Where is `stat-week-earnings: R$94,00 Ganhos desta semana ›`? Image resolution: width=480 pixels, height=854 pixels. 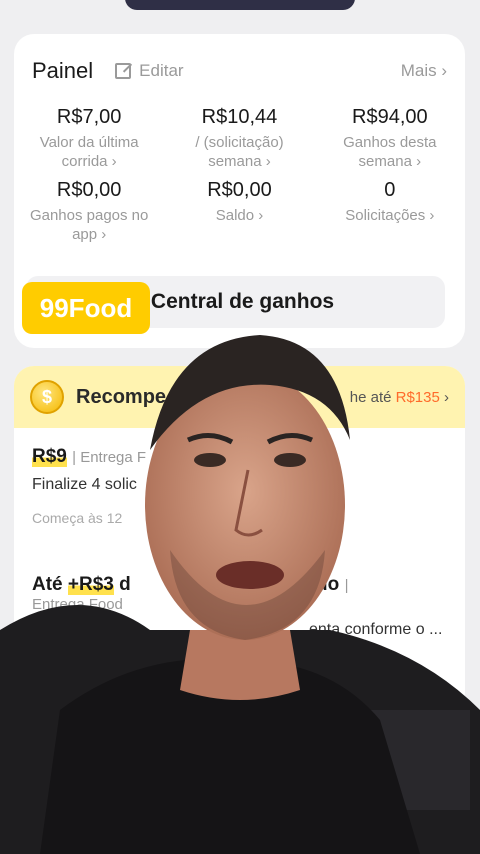
stat-week-earnings: R$94,00 Ganhos desta semana › is located at coordinates (390, 138).